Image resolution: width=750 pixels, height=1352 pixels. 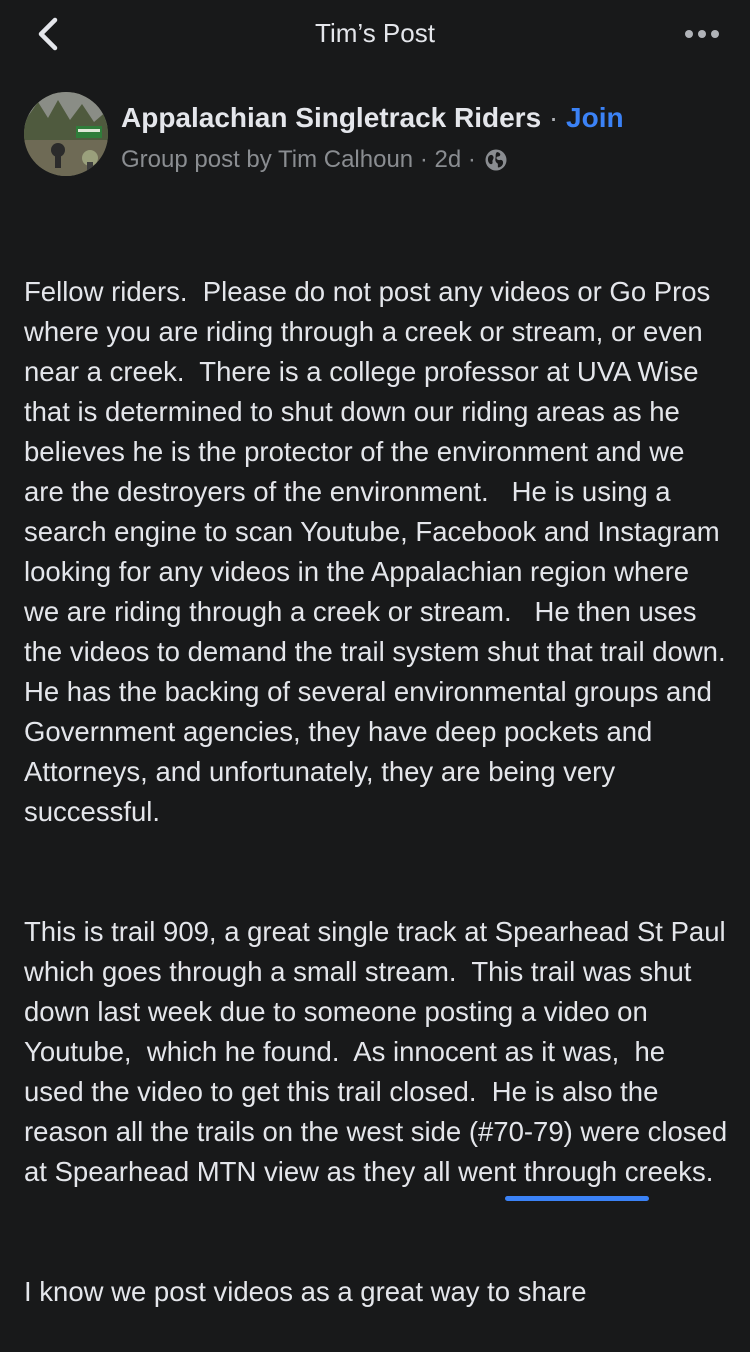 What do you see at coordinates (496, 160) in the screenshot?
I see `globe-icon` at bounding box center [496, 160].